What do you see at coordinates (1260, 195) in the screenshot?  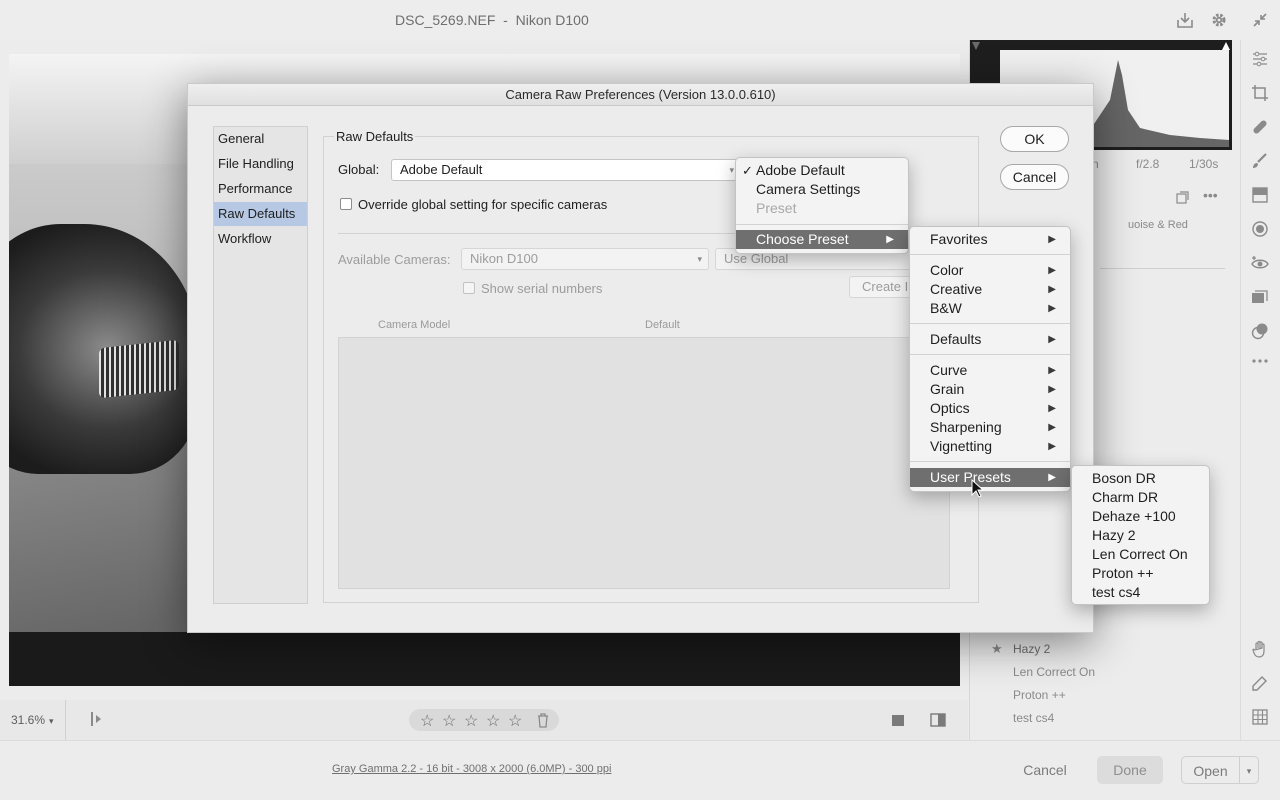 I see `gradient-icon` at bounding box center [1260, 195].